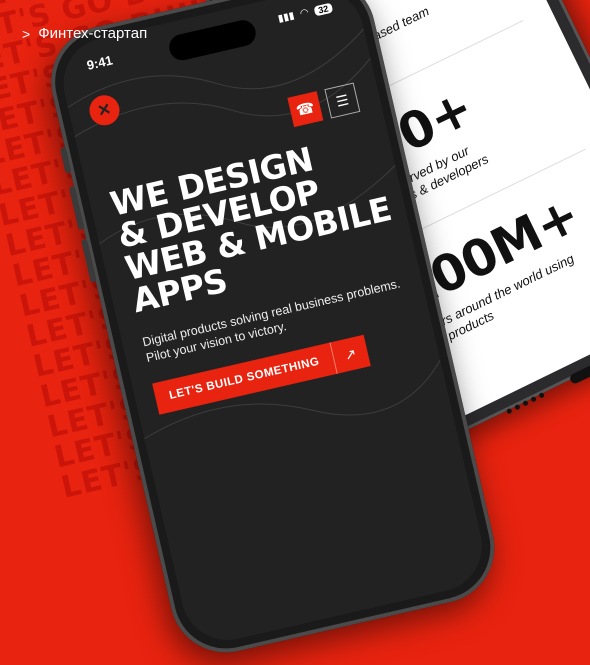 The width and height of the screenshot is (590, 665). I want to click on wifi-icon: ◠, so click(304, 13).